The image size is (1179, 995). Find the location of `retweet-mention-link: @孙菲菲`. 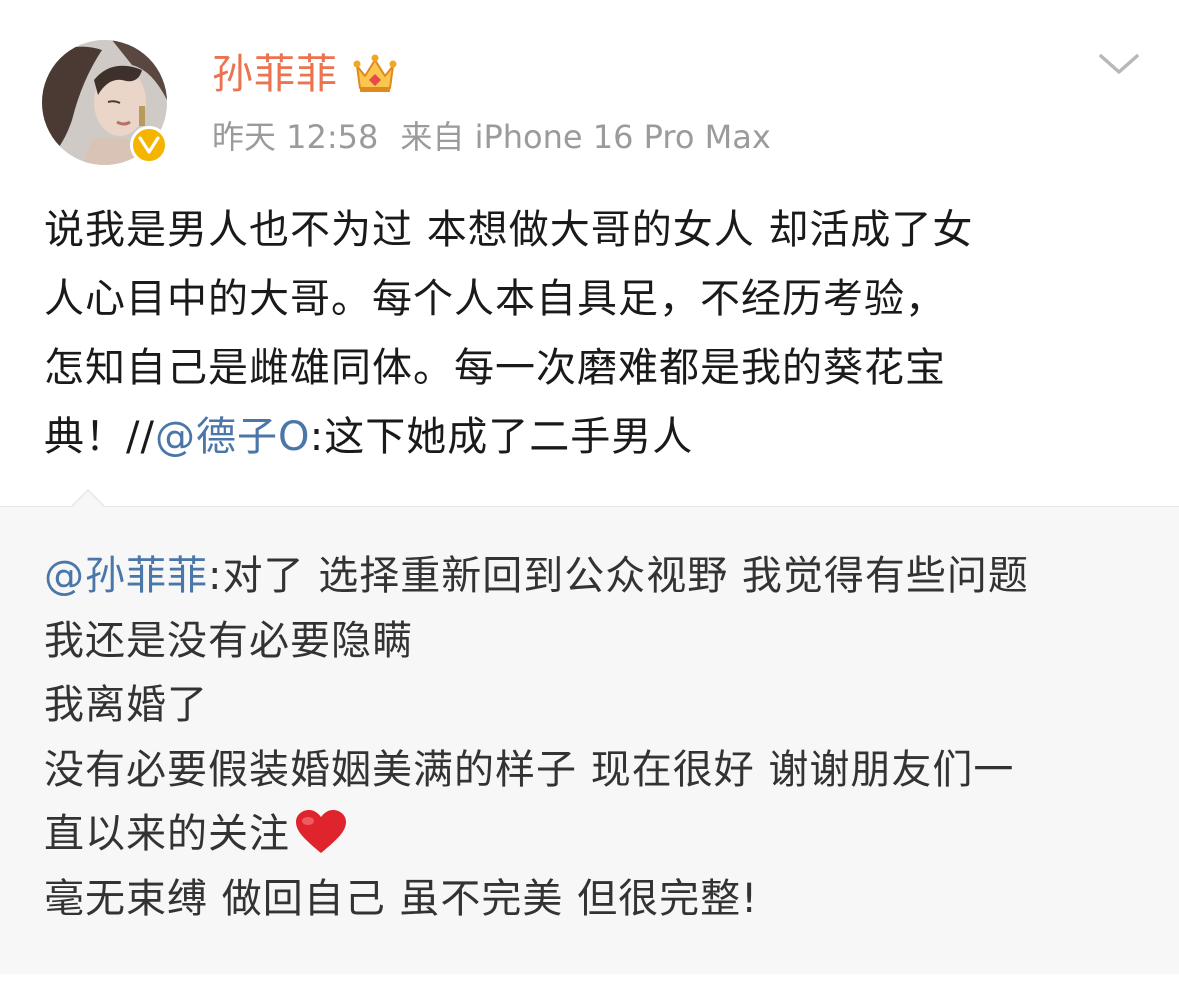

retweet-mention-link: @孙菲菲 is located at coordinates (126, 576).